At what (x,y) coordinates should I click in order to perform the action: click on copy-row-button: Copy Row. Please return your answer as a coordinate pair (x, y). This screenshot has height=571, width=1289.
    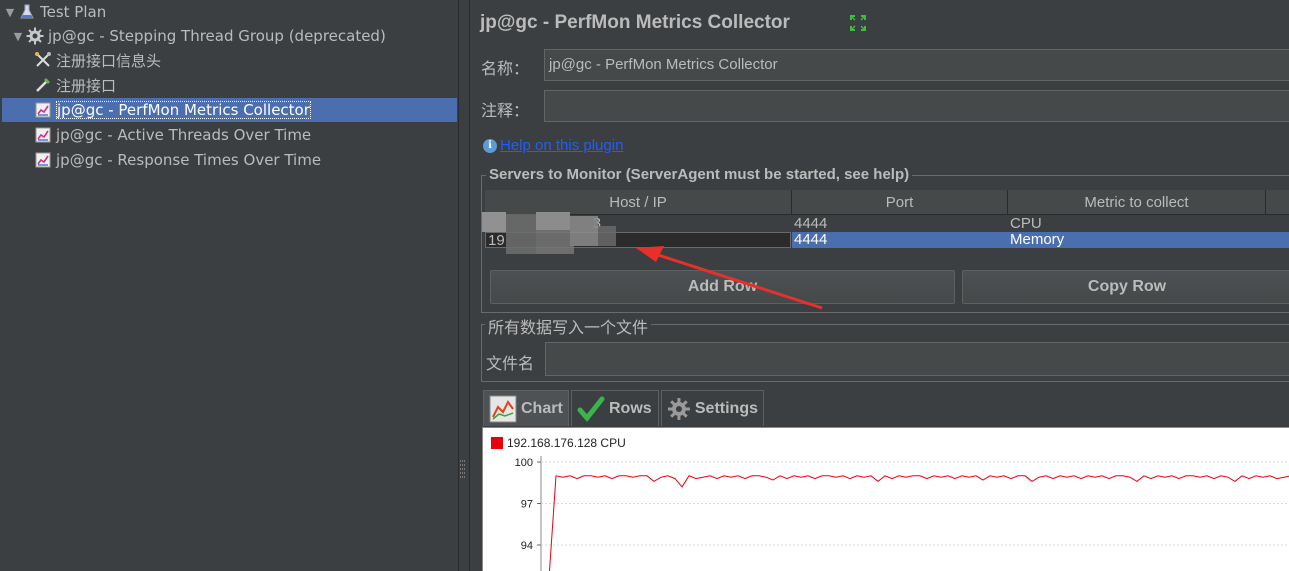
    Looking at the image, I should click on (1125, 287).